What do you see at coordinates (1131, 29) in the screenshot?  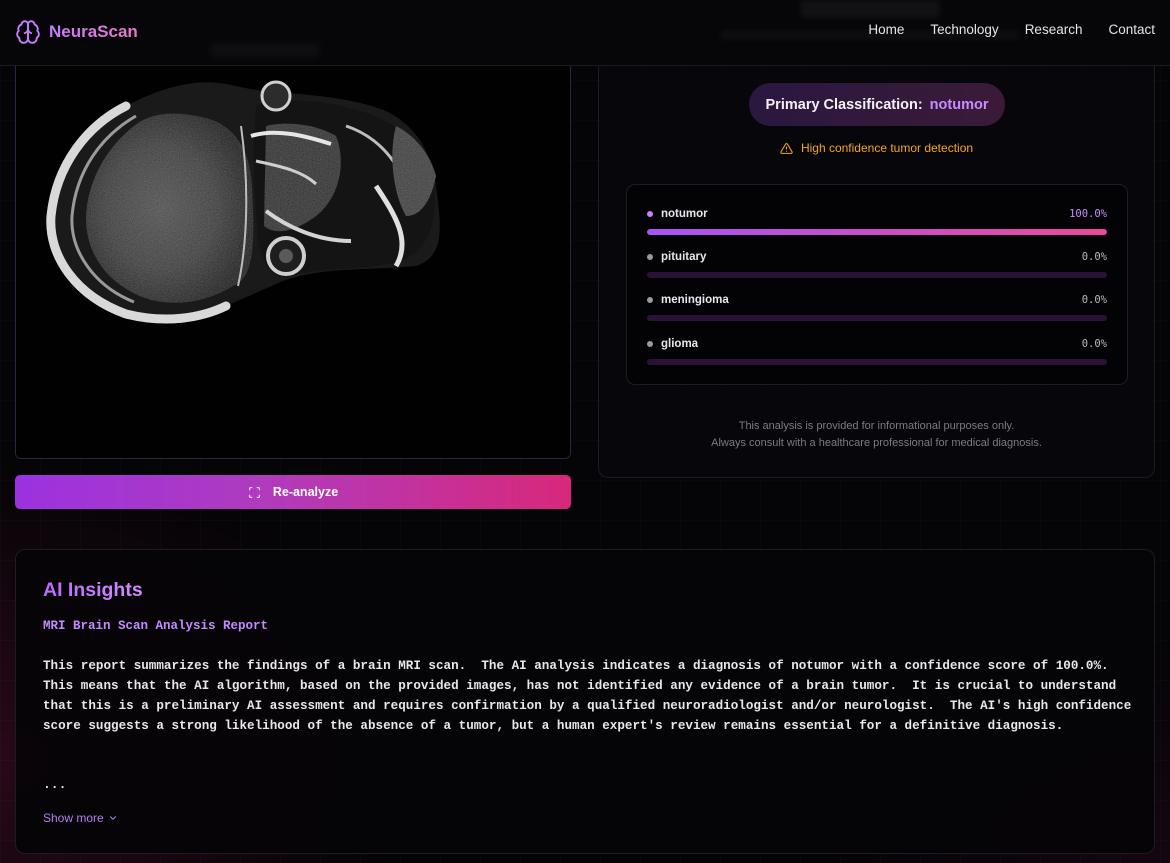 I see `nav-link-contact: Contact` at bounding box center [1131, 29].